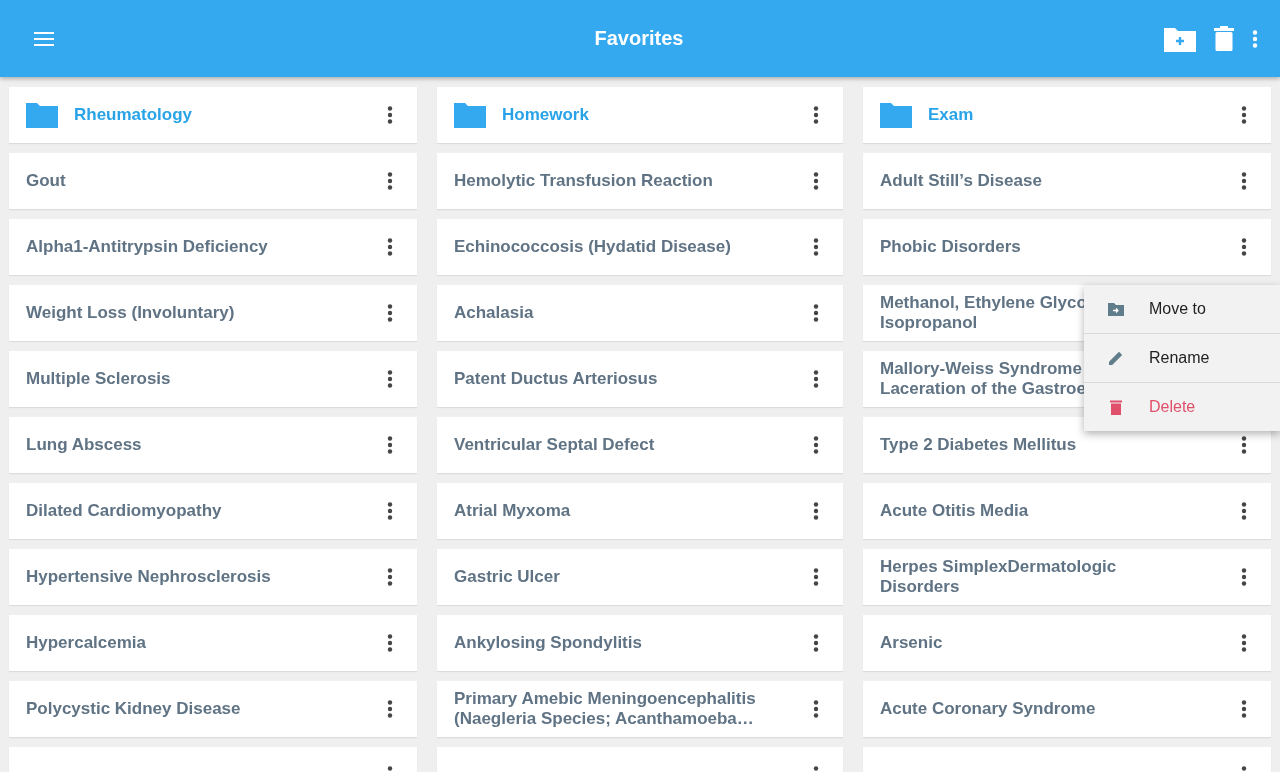 Image resolution: width=1280 pixels, height=772 pixels. Describe the element at coordinates (1116, 358) in the screenshot. I see `pencil-icon` at that location.